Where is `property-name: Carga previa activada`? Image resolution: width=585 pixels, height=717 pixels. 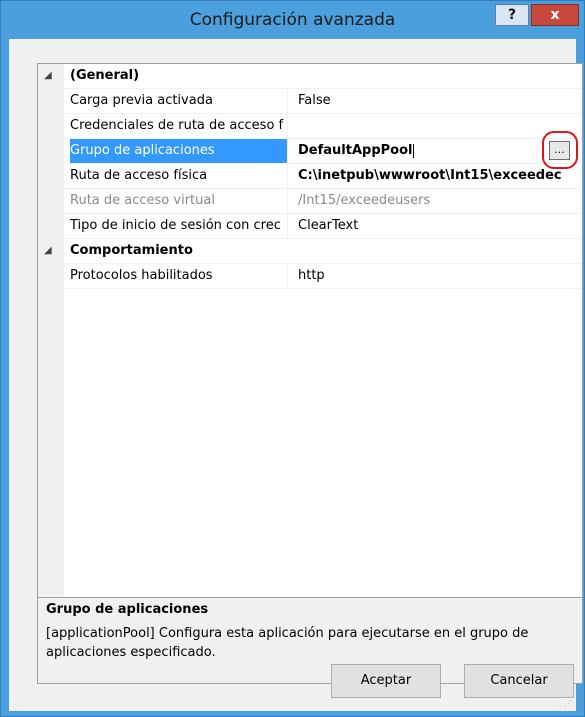
property-name: Carga previa activada is located at coordinates (179, 101).